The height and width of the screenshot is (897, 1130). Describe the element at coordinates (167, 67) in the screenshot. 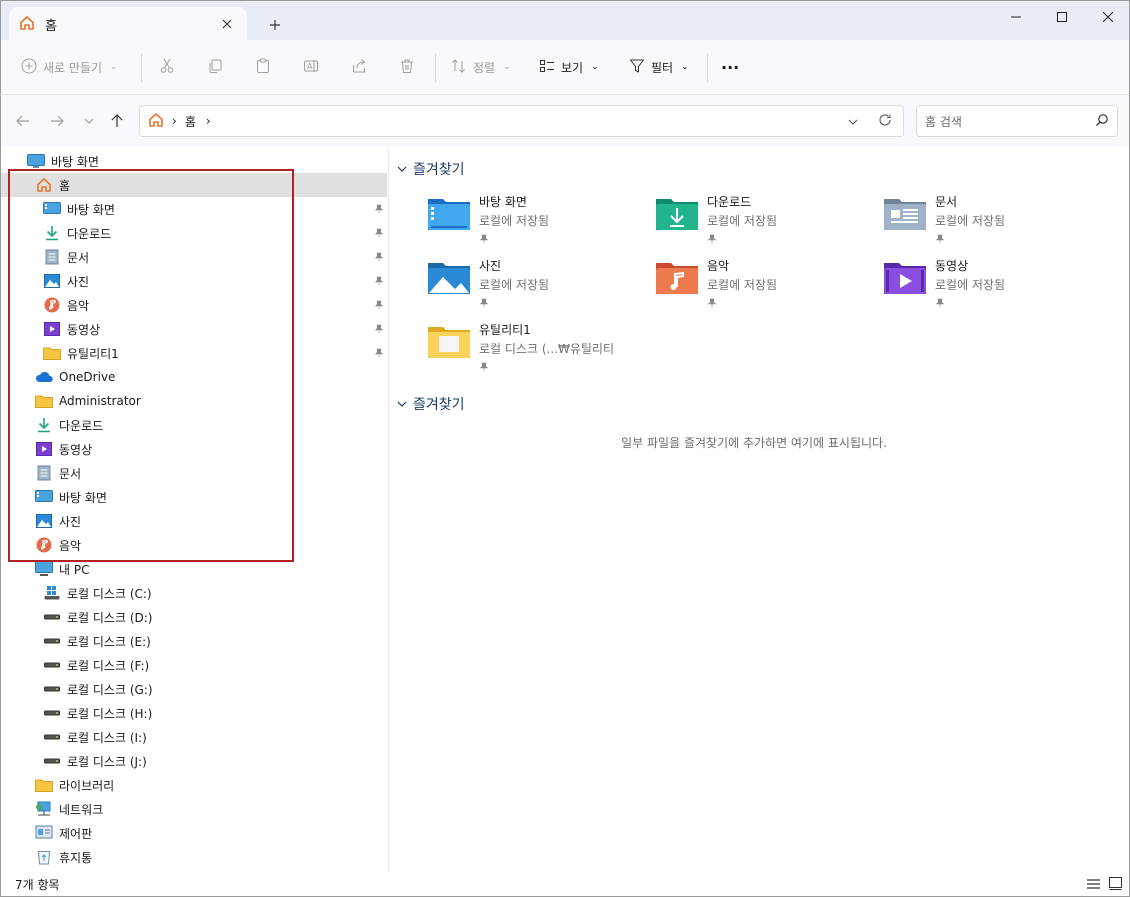

I see `cut-button` at that location.